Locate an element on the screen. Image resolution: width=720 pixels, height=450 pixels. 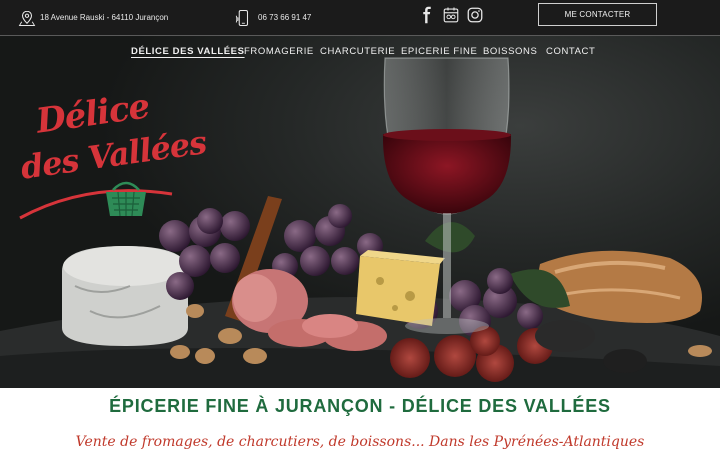
social-links is located at coordinates (451, 15).